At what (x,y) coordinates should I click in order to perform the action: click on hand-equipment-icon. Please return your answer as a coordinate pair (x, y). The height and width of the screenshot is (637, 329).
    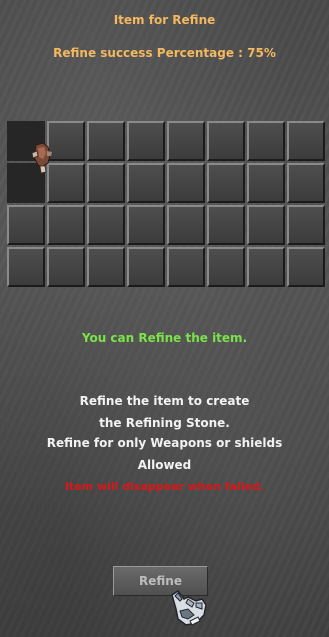
    Looking at the image, I should click on (42, 158).